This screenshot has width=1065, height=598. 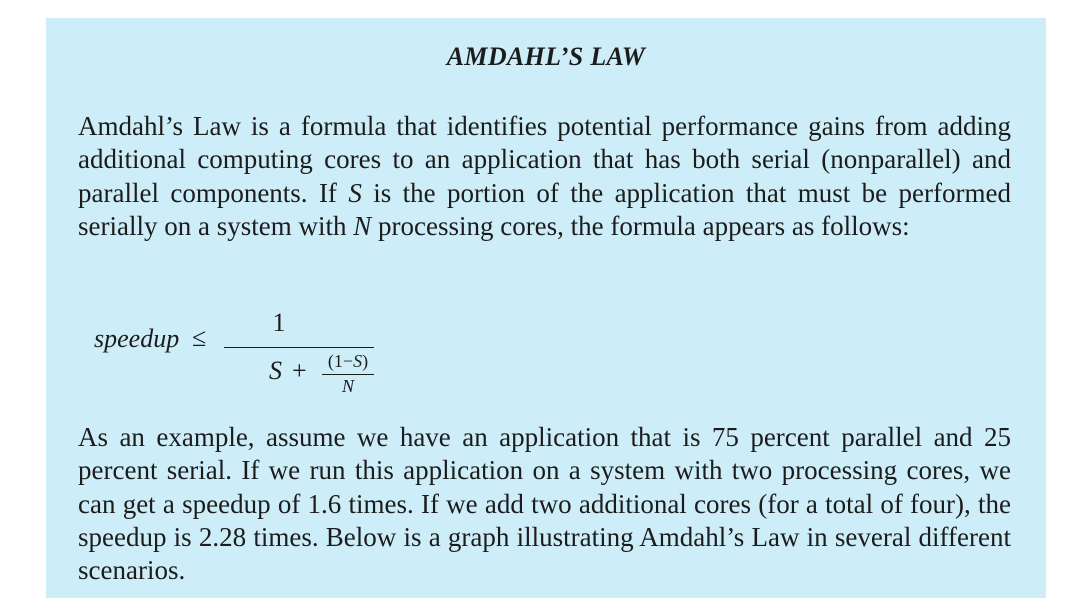 What do you see at coordinates (244, 353) in the screenshot?
I see `amdahl-formula: speedup ≤ 1 S + (1−S) N` at bounding box center [244, 353].